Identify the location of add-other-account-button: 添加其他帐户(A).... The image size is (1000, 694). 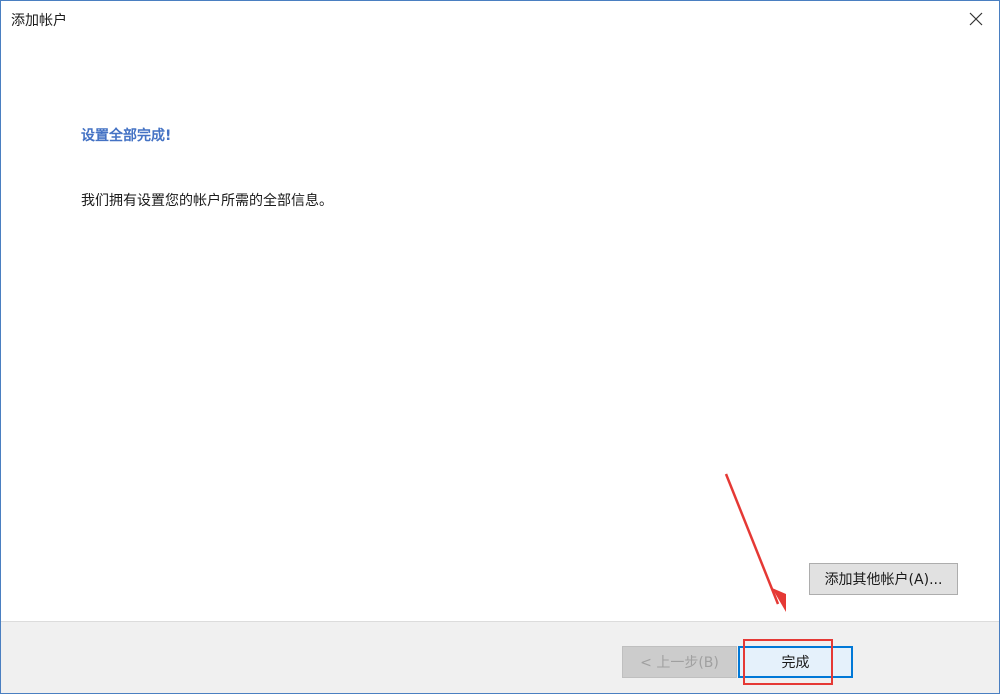
(883, 579).